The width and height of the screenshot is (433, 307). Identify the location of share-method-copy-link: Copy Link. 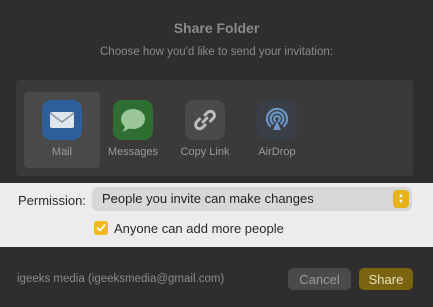
(205, 130).